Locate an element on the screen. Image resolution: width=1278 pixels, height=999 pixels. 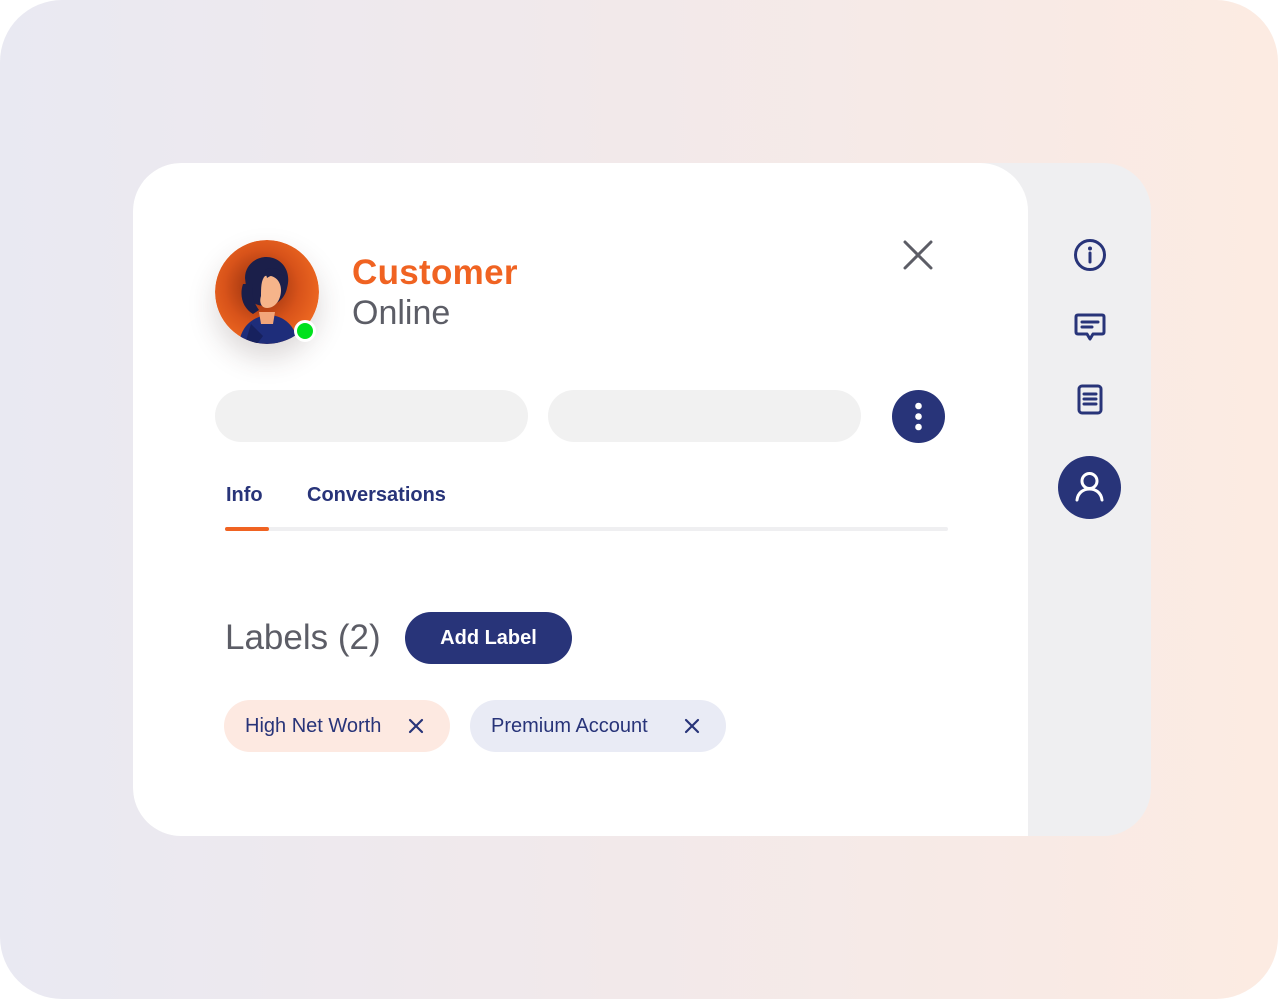
chat-icon is located at coordinates (1090, 328).